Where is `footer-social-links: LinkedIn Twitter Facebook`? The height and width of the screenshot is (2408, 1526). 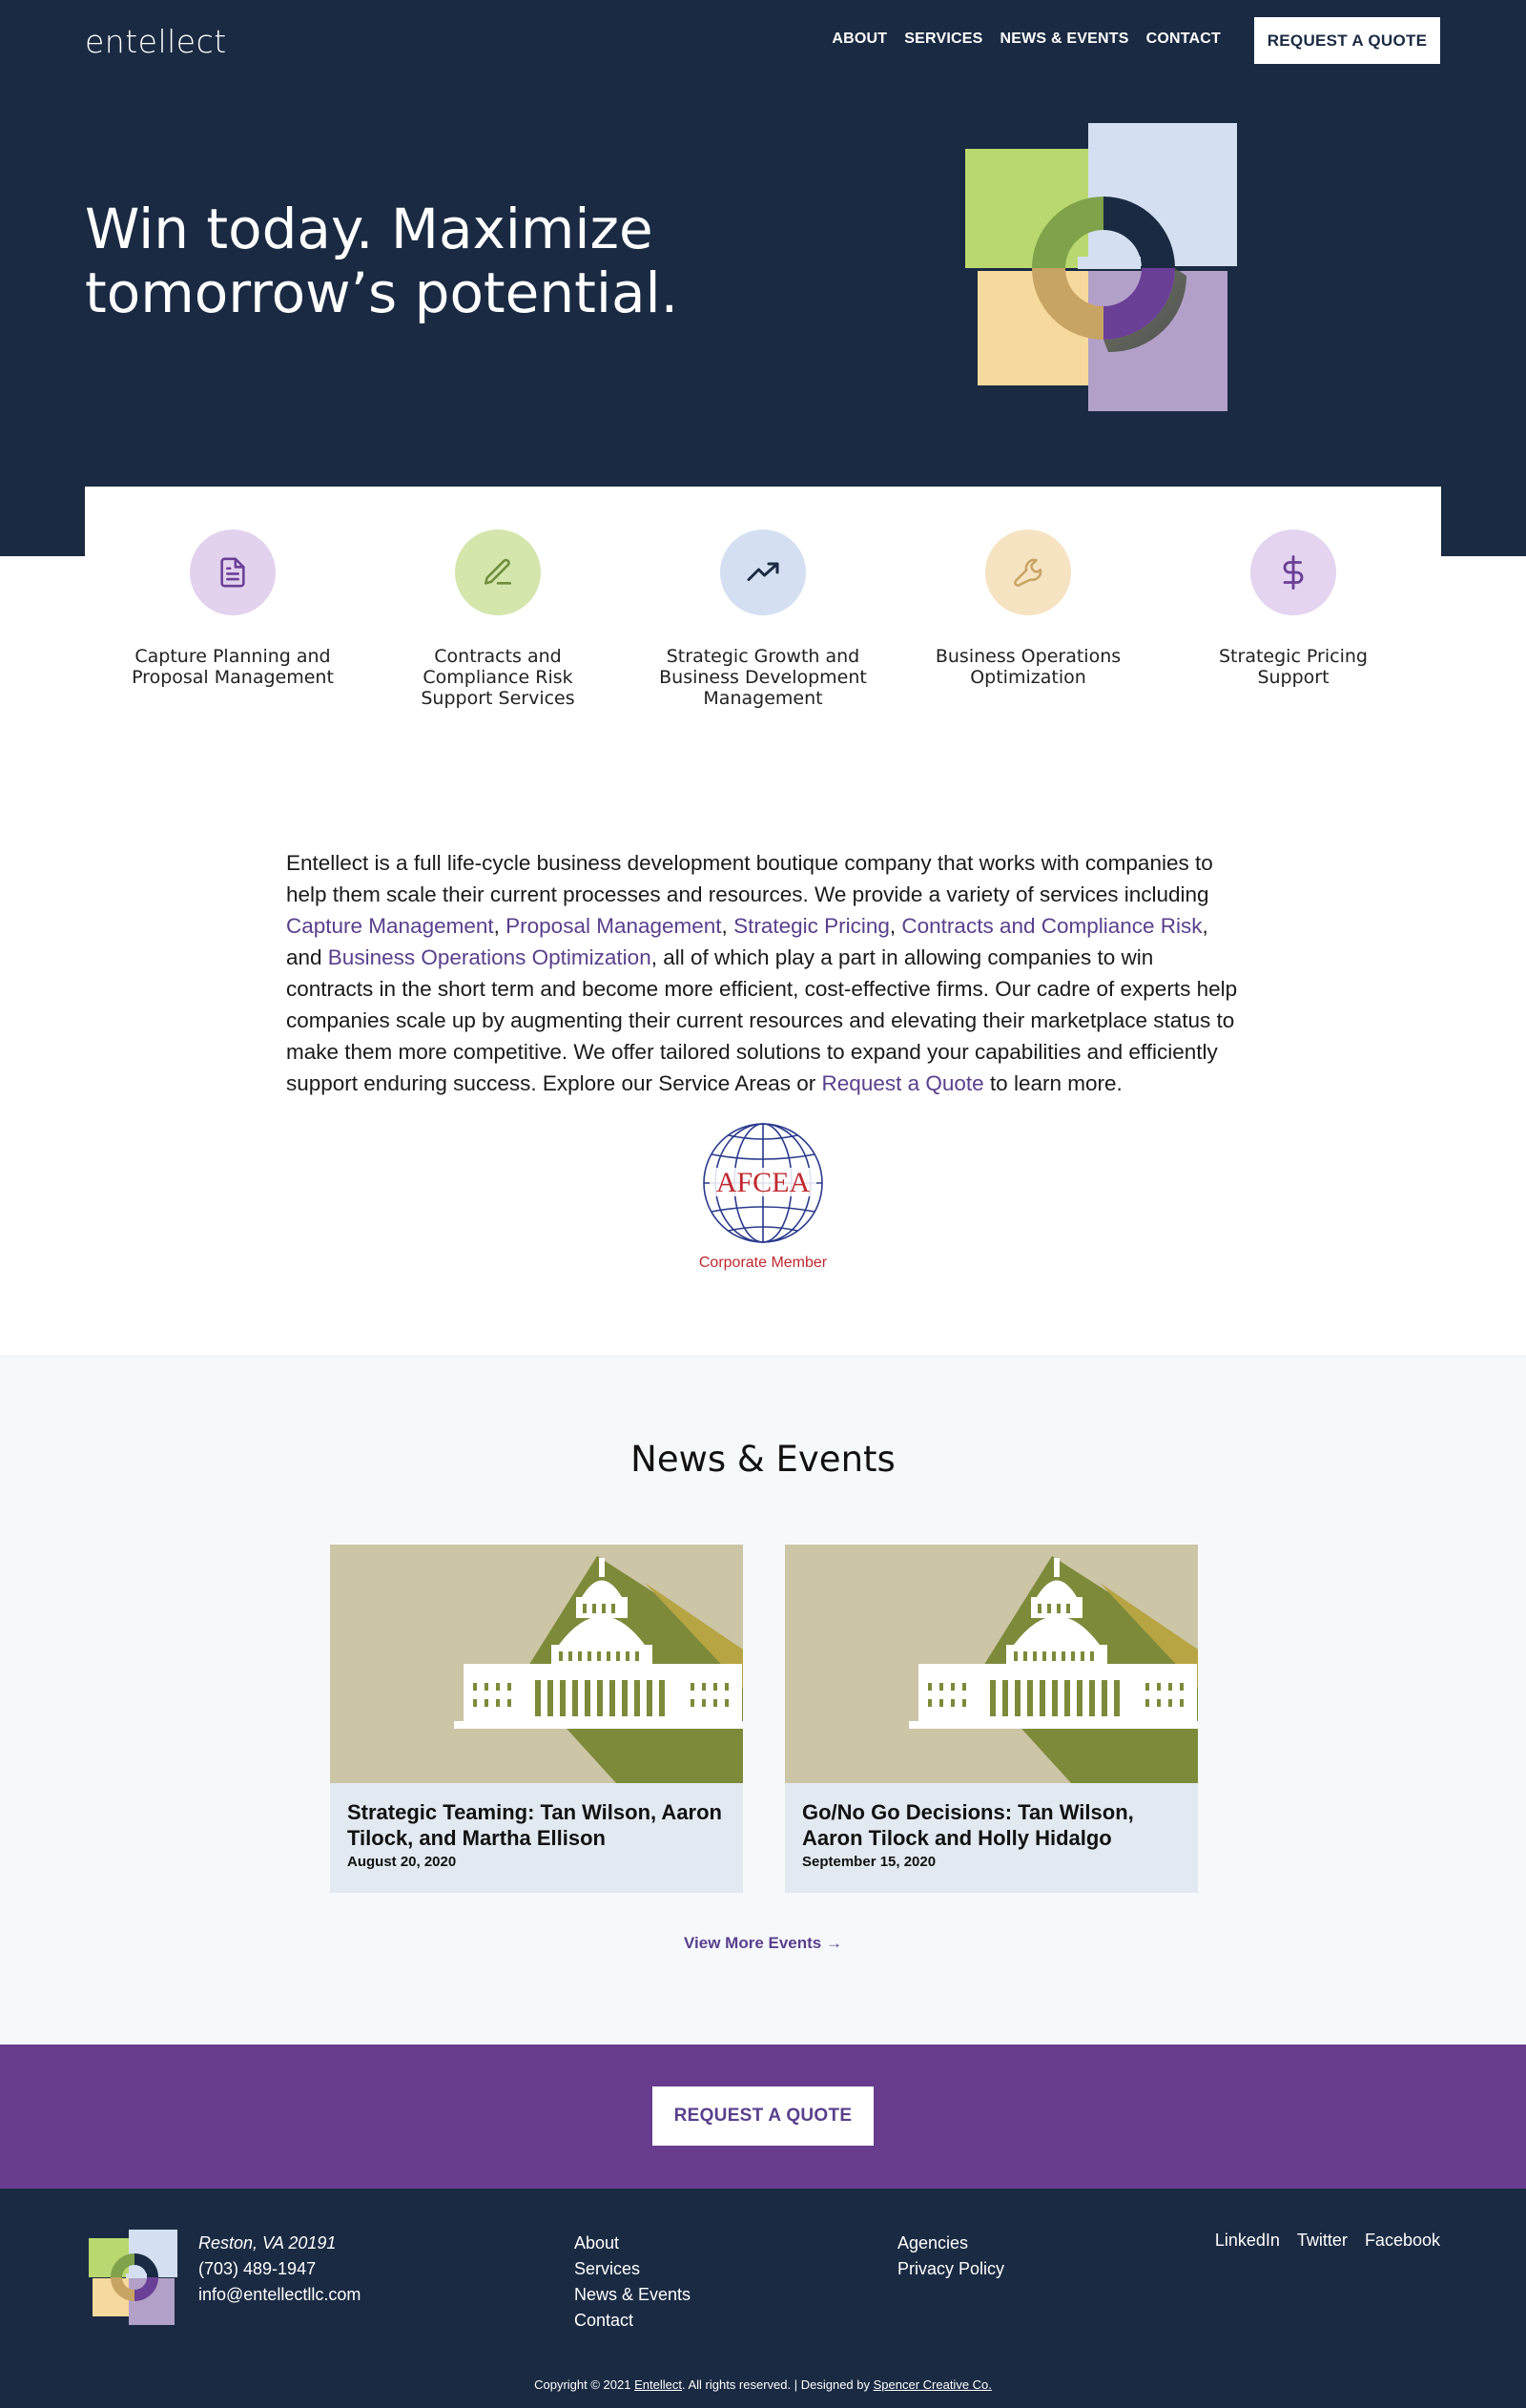 footer-social-links: LinkedIn Twitter Facebook is located at coordinates (1327, 2241).